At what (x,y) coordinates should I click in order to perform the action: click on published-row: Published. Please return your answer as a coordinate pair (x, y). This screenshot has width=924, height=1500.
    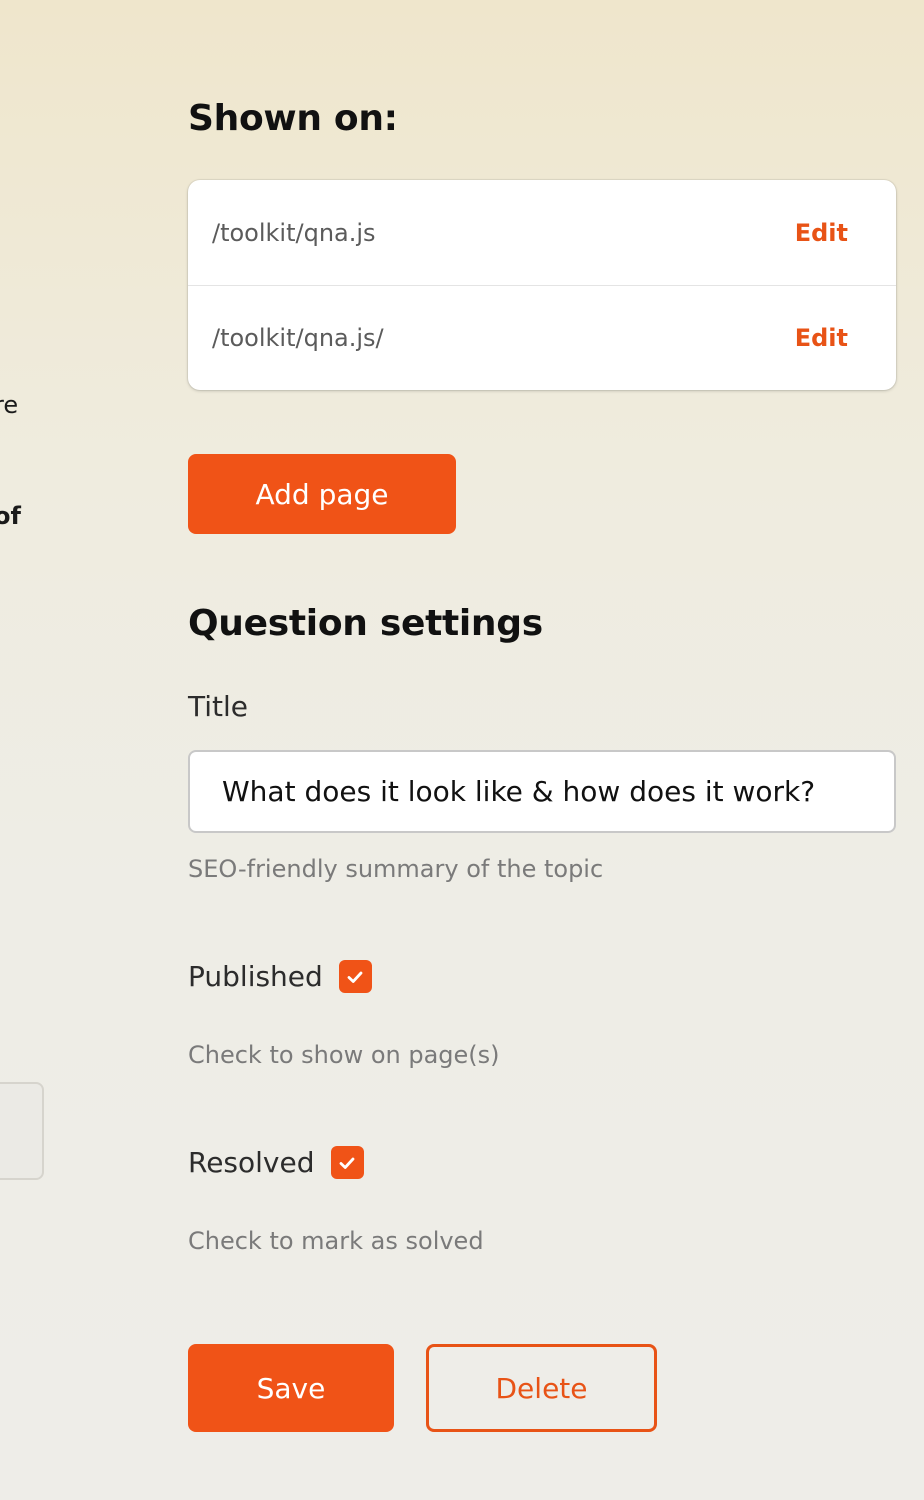
    Looking at the image, I should click on (280, 976).